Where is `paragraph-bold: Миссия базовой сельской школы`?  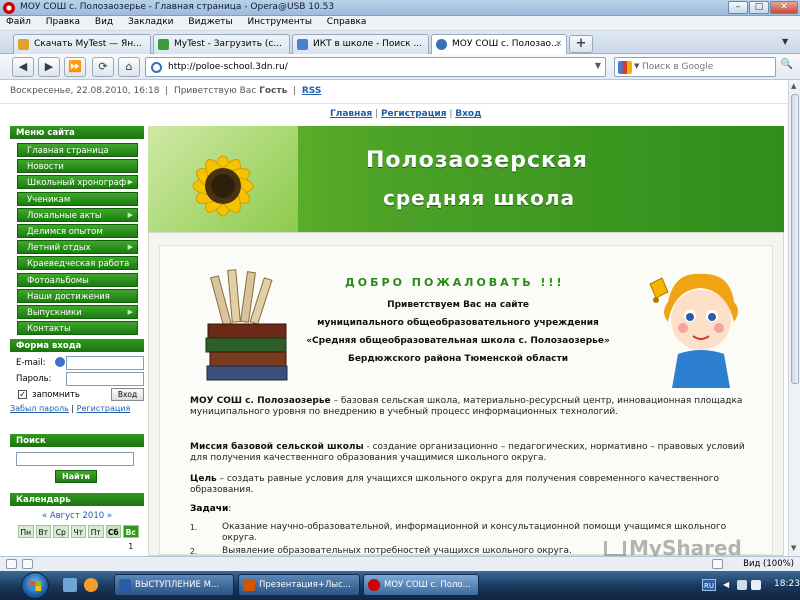 paragraph-bold: Миссия базовой сельской школы is located at coordinates (277, 447).